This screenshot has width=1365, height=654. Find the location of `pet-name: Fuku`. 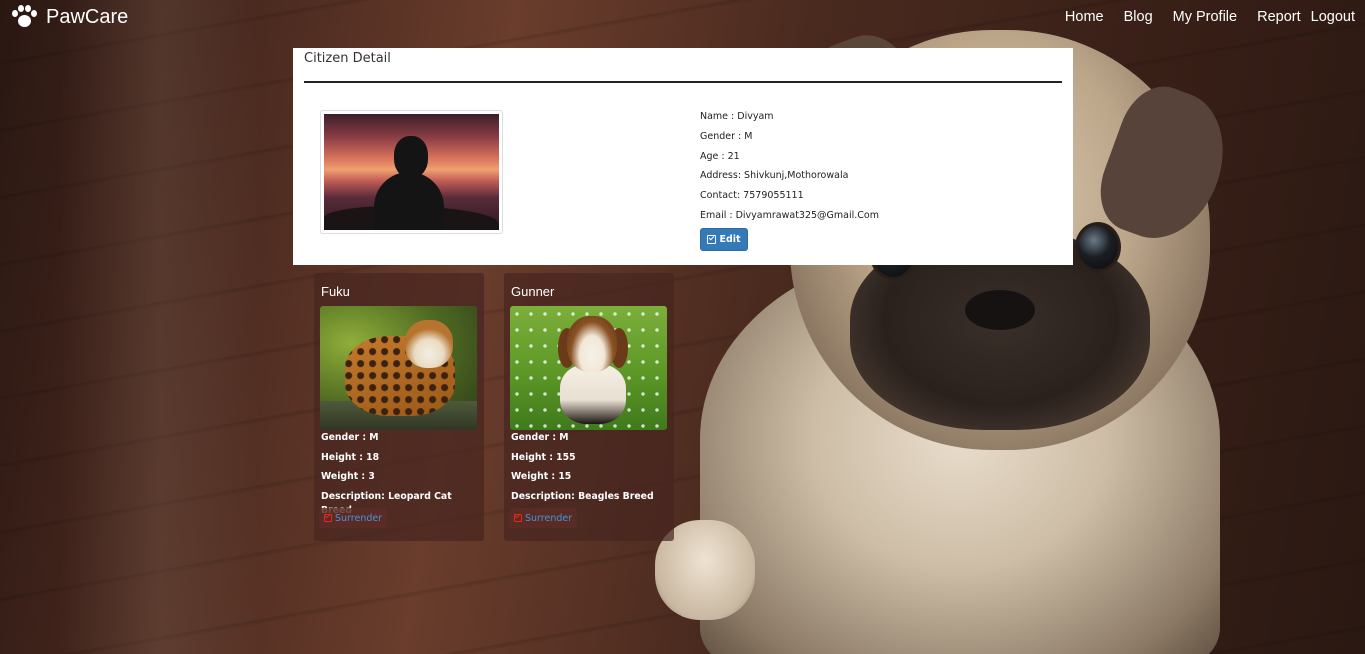

pet-name: Fuku is located at coordinates (335, 291).